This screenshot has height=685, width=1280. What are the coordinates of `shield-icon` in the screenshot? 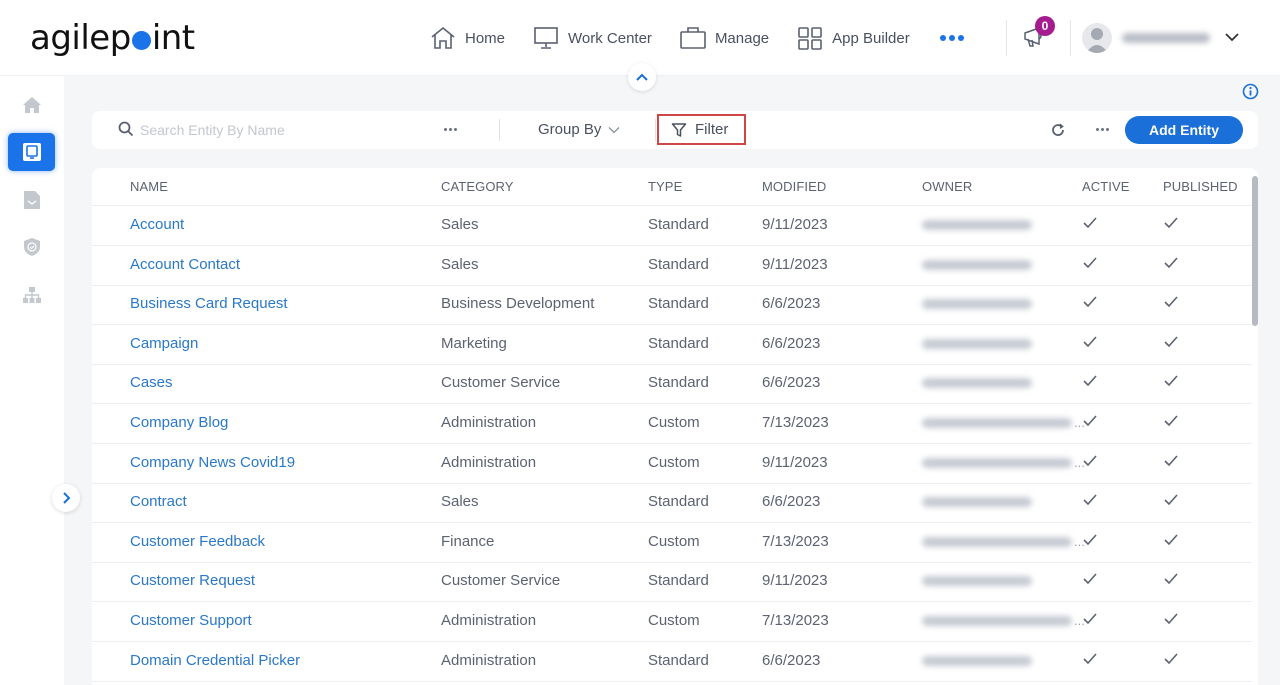 It's located at (31, 247).